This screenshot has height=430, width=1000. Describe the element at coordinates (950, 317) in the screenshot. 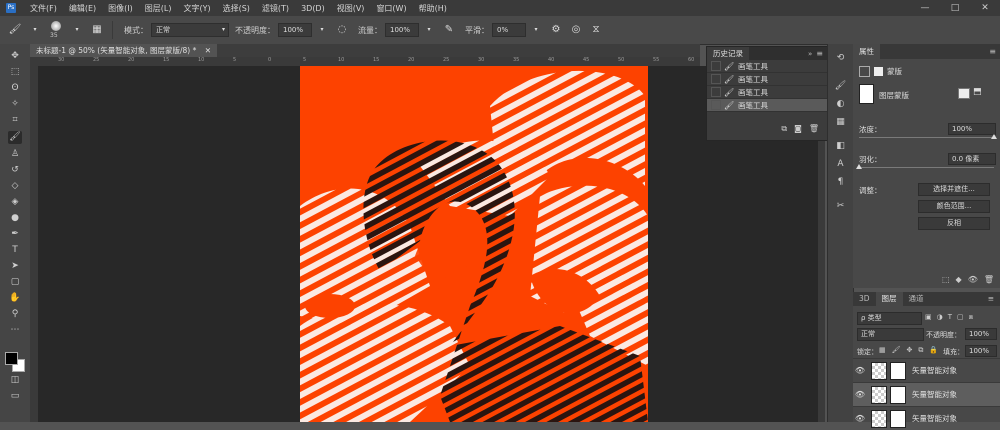

I see `filter-type-icon: T` at that location.